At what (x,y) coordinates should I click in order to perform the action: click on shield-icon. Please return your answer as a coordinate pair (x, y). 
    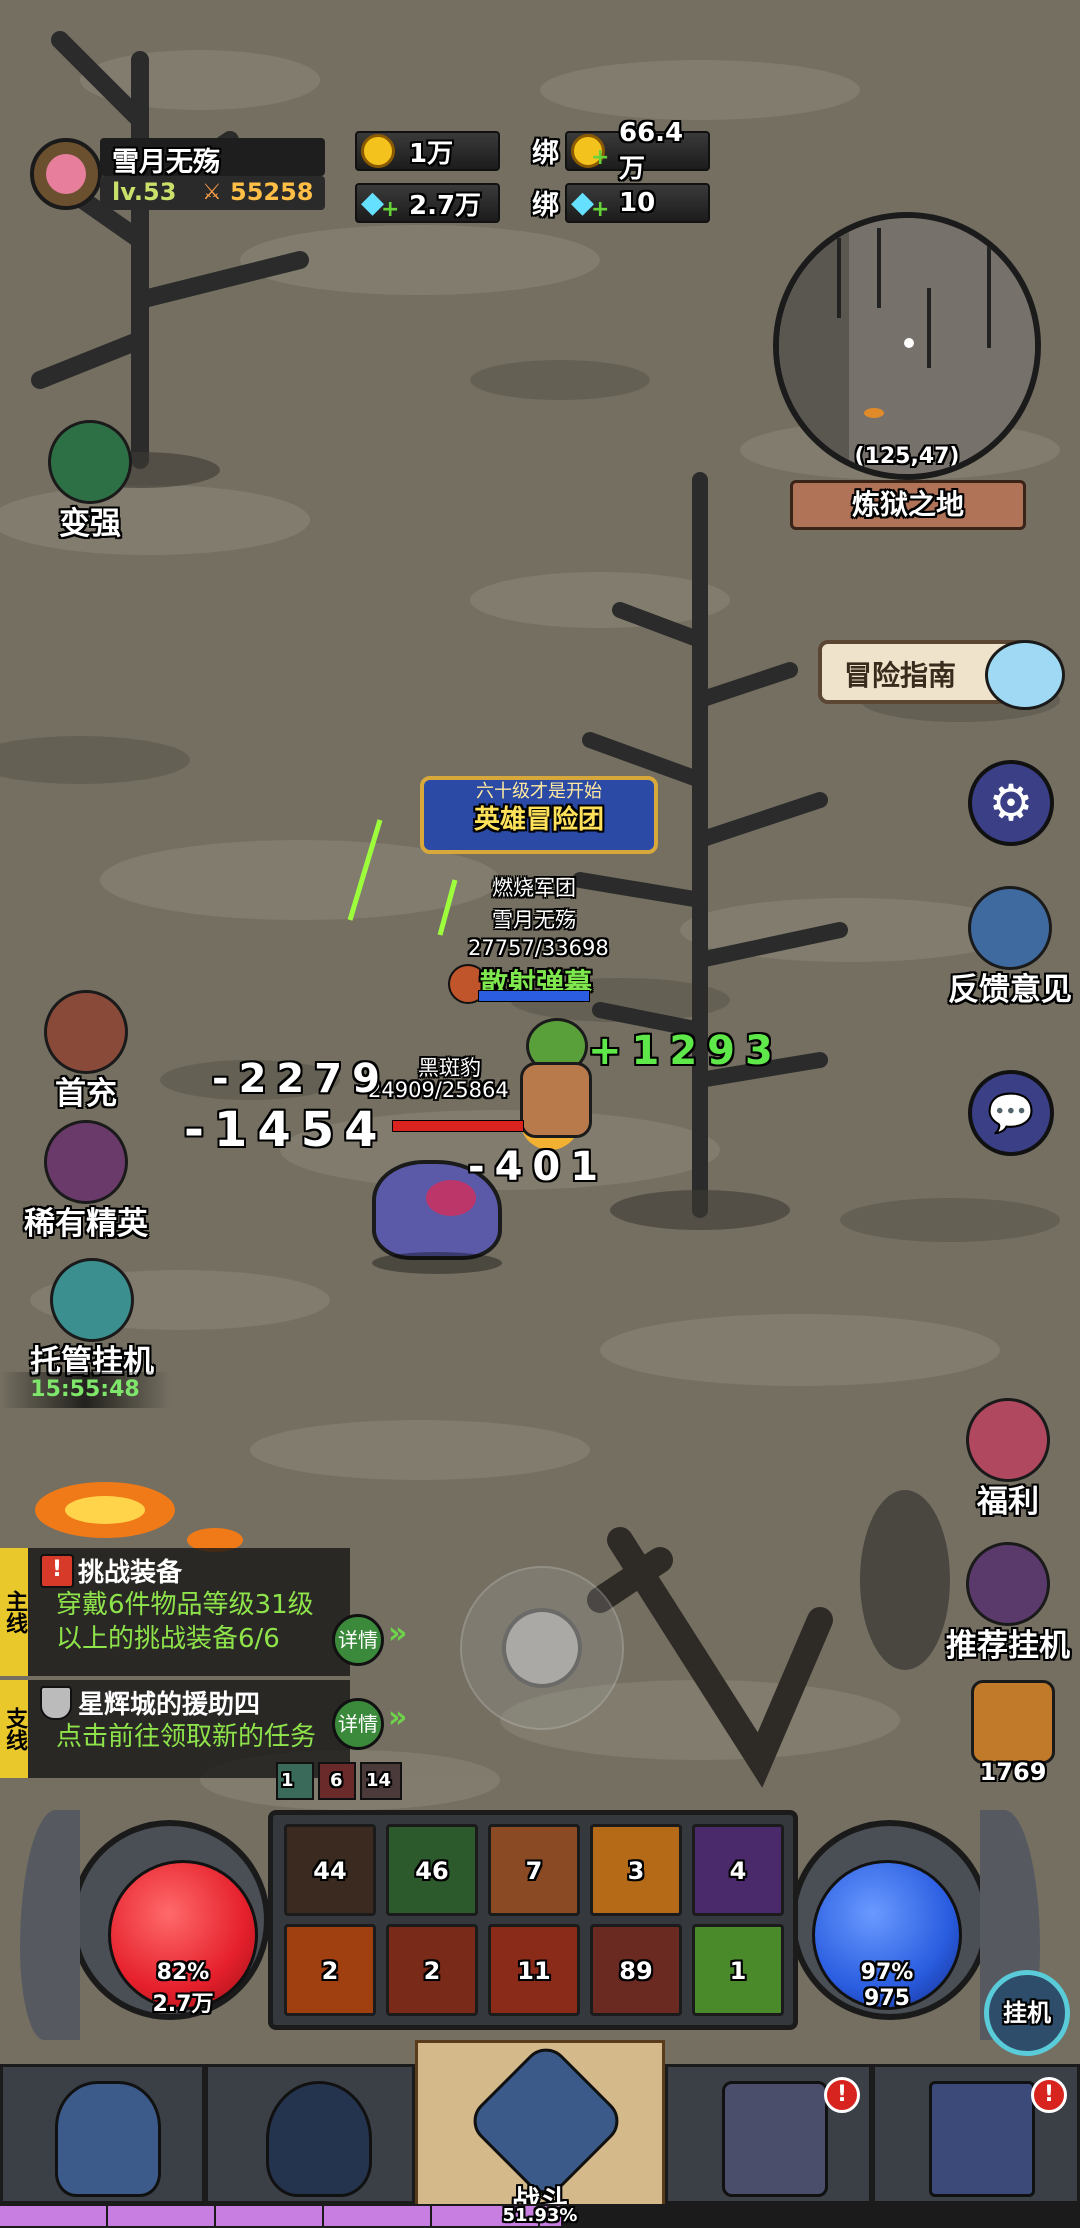
    Looking at the image, I should click on (56, 1703).